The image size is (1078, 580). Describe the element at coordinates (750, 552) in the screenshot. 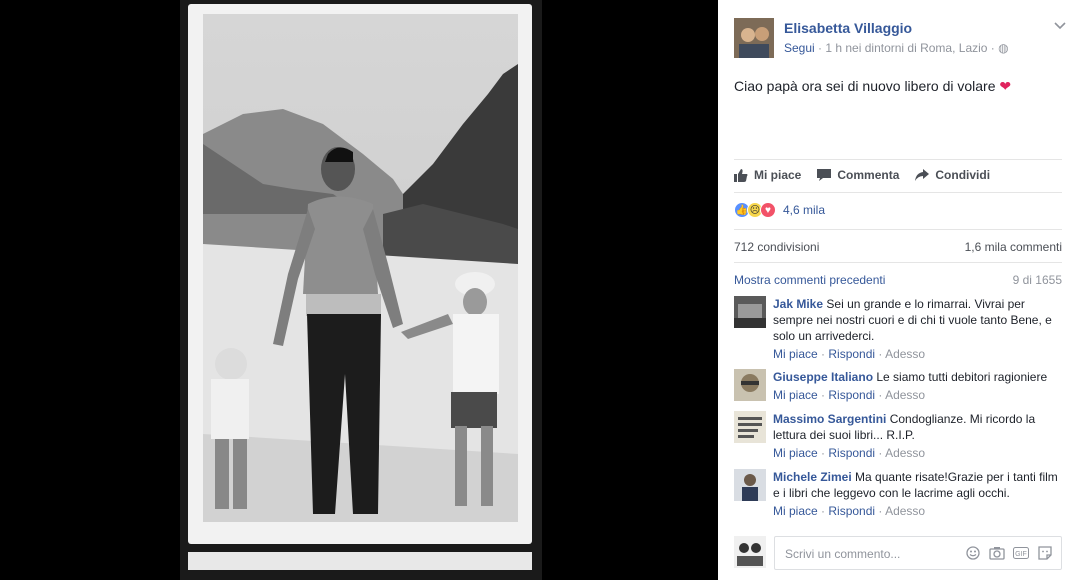

I see `current-user-avatar` at that location.